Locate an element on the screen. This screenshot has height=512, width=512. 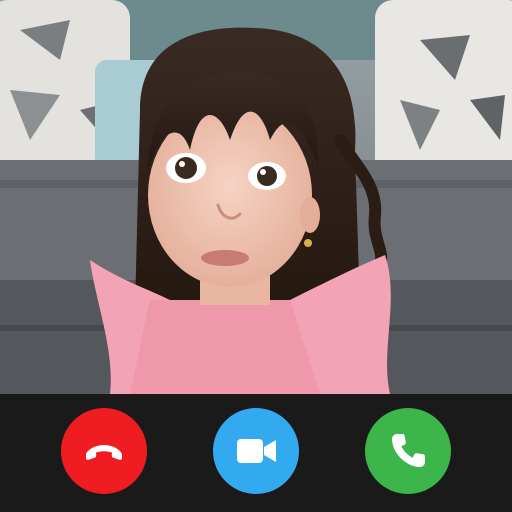
phone-hangup-icon is located at coordinates (104, 452).